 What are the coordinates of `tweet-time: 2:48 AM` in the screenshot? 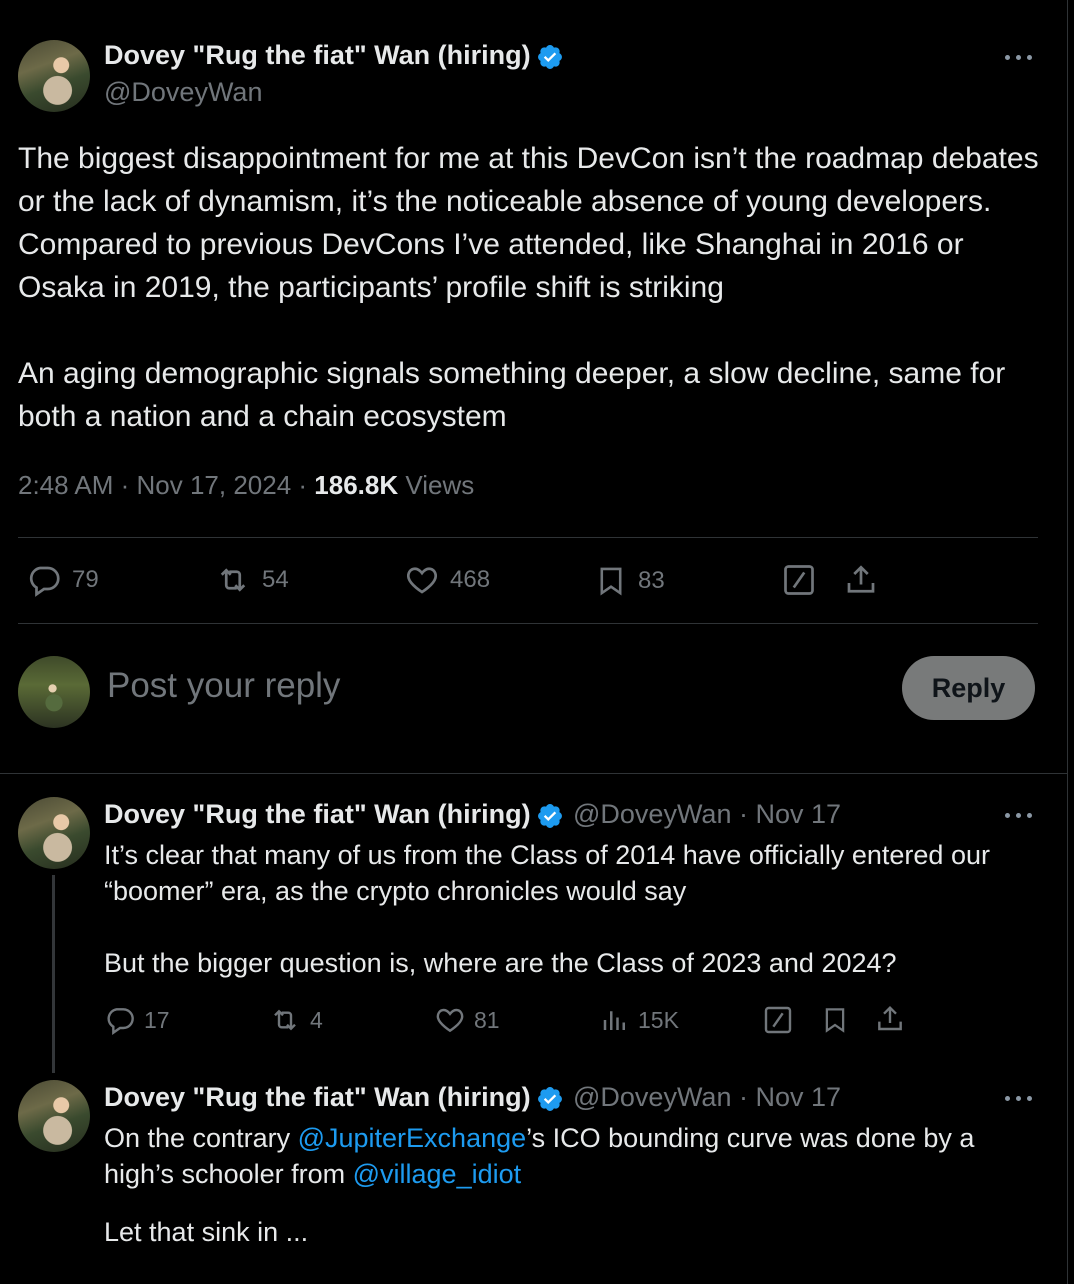 It's located at (65, 485).